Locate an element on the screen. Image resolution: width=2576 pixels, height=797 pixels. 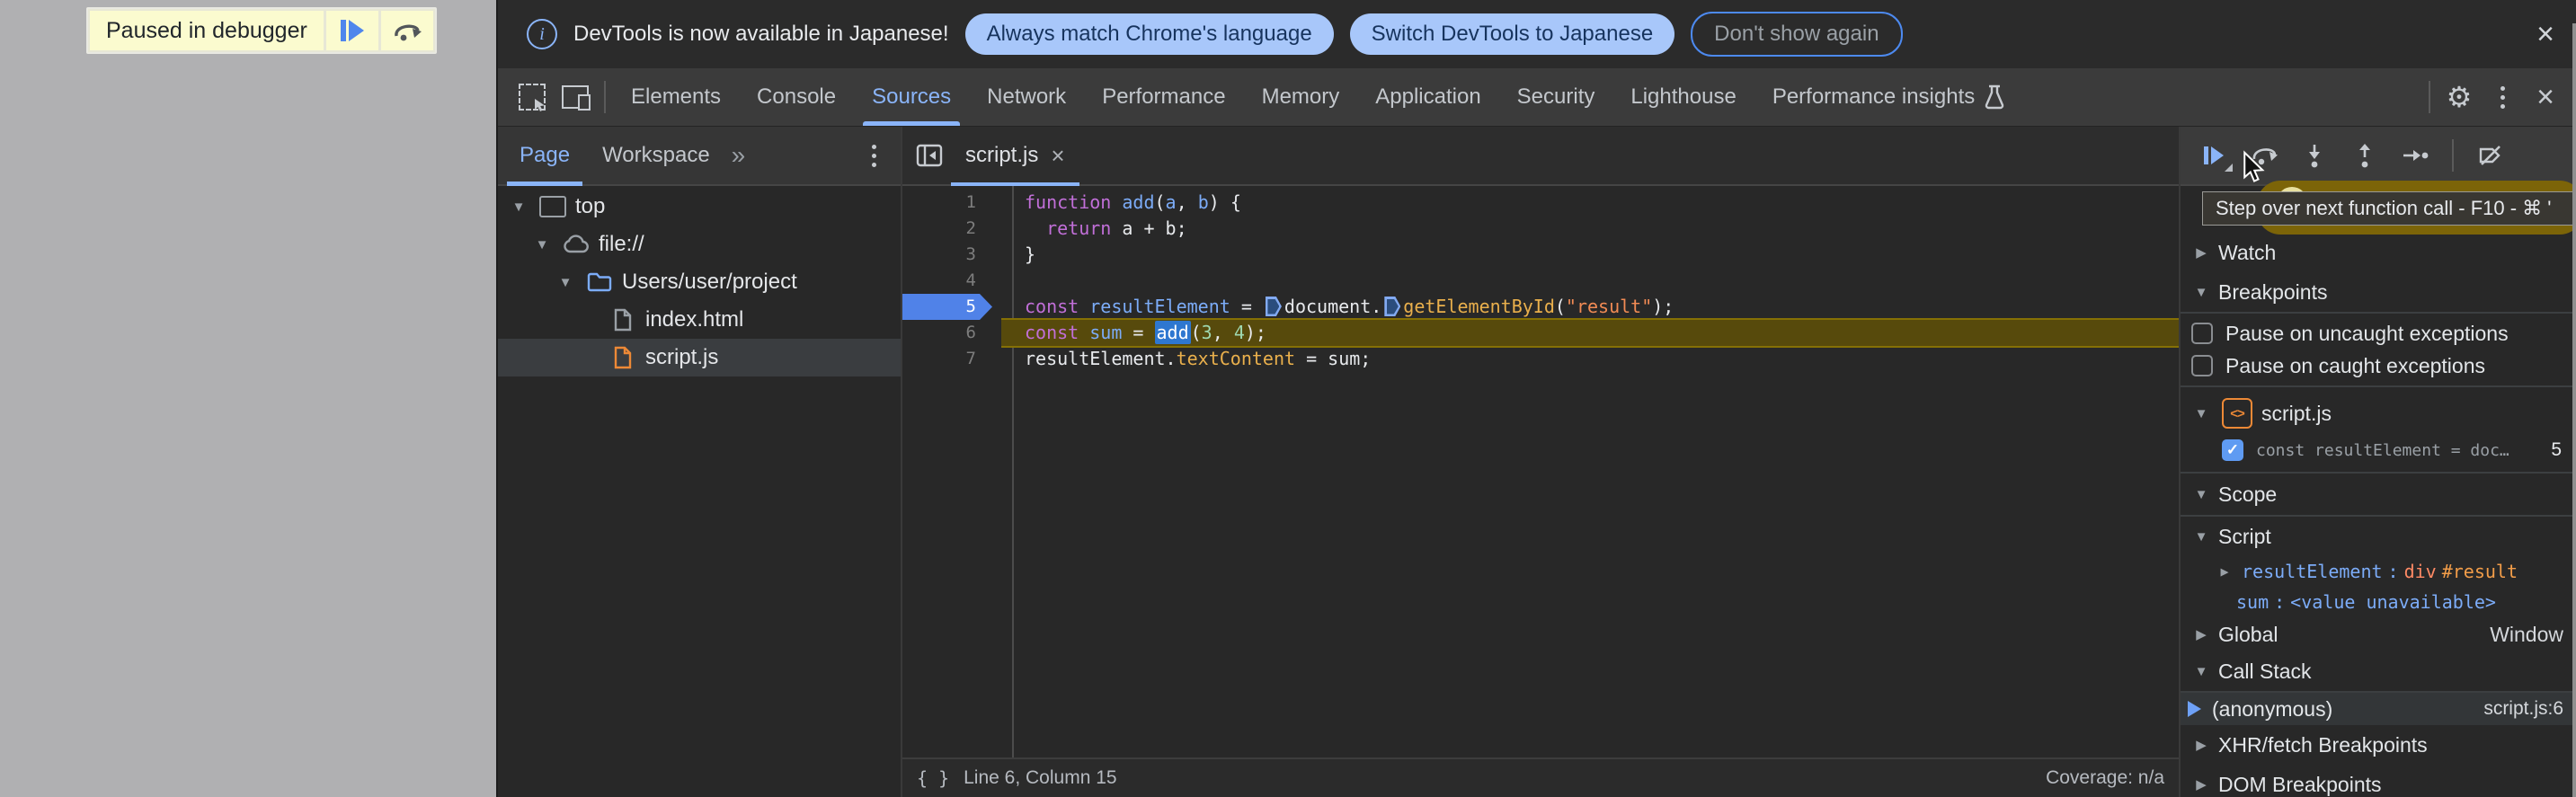
scope-variable-resultElement: ▶ resultElement: div #result is located at coordinates (2378, 571).